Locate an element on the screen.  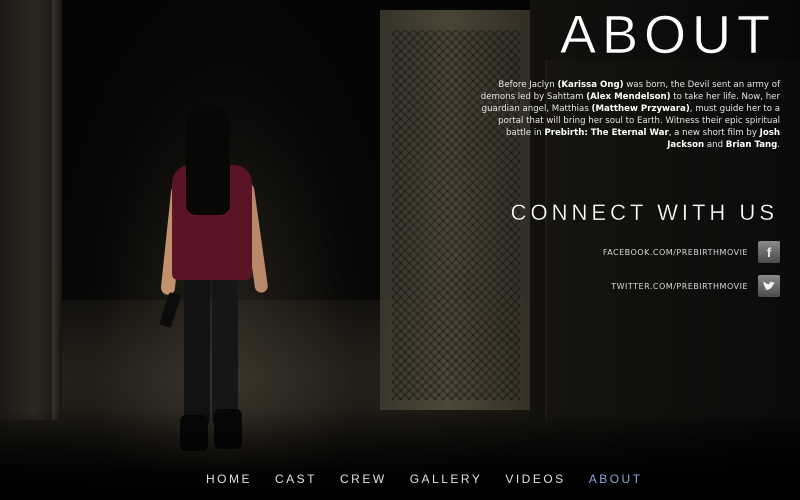
hair is located at coordinates (208, 160).